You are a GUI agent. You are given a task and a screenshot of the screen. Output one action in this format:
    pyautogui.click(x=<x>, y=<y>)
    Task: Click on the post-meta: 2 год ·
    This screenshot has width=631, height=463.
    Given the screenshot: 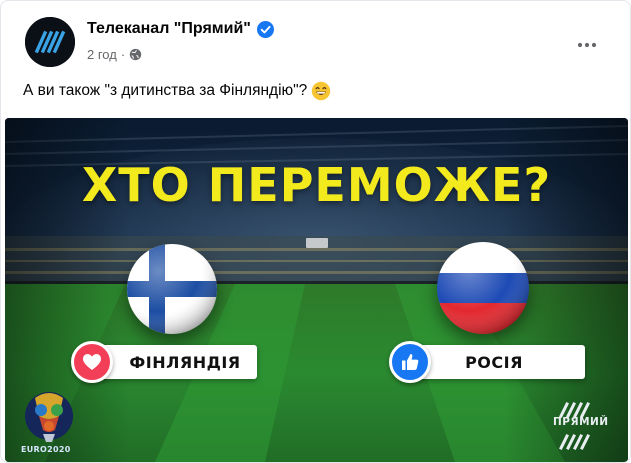 What is the action you would take?
    pyautogui.click(x=114, y=54)
    